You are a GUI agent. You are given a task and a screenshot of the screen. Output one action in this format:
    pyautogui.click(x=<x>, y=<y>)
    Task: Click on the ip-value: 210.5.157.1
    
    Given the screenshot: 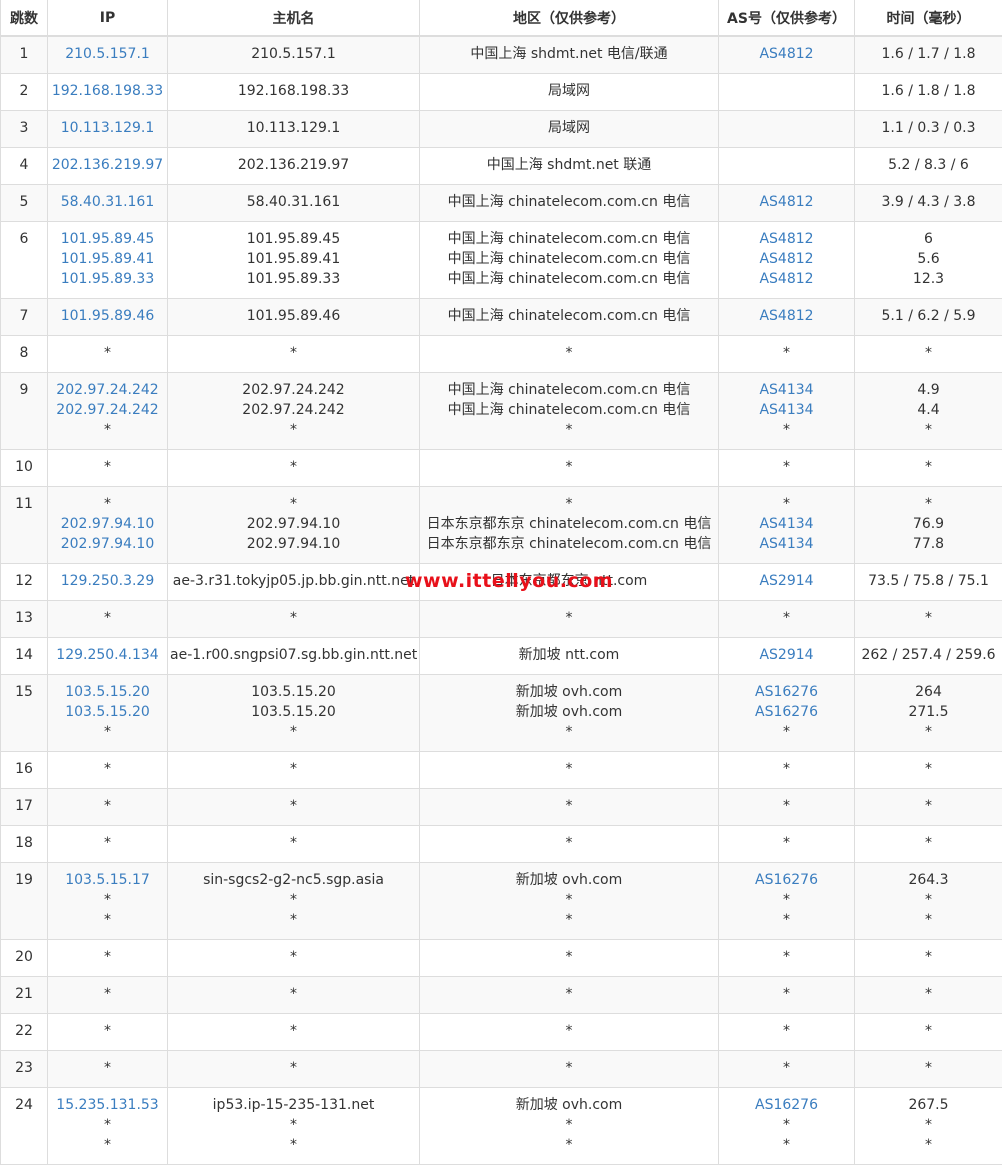 What is the action you would take?
    pyautogui.click(x=107, y=54)
    